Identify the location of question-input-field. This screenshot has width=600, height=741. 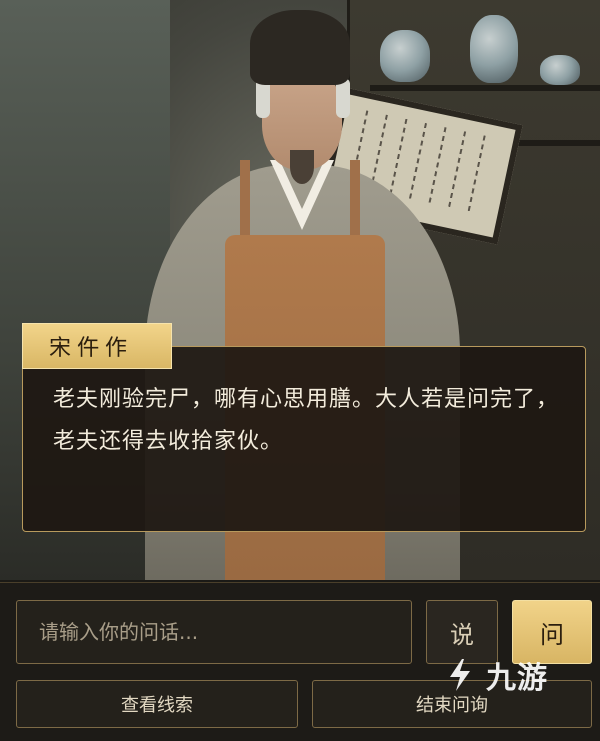
(214, 632).